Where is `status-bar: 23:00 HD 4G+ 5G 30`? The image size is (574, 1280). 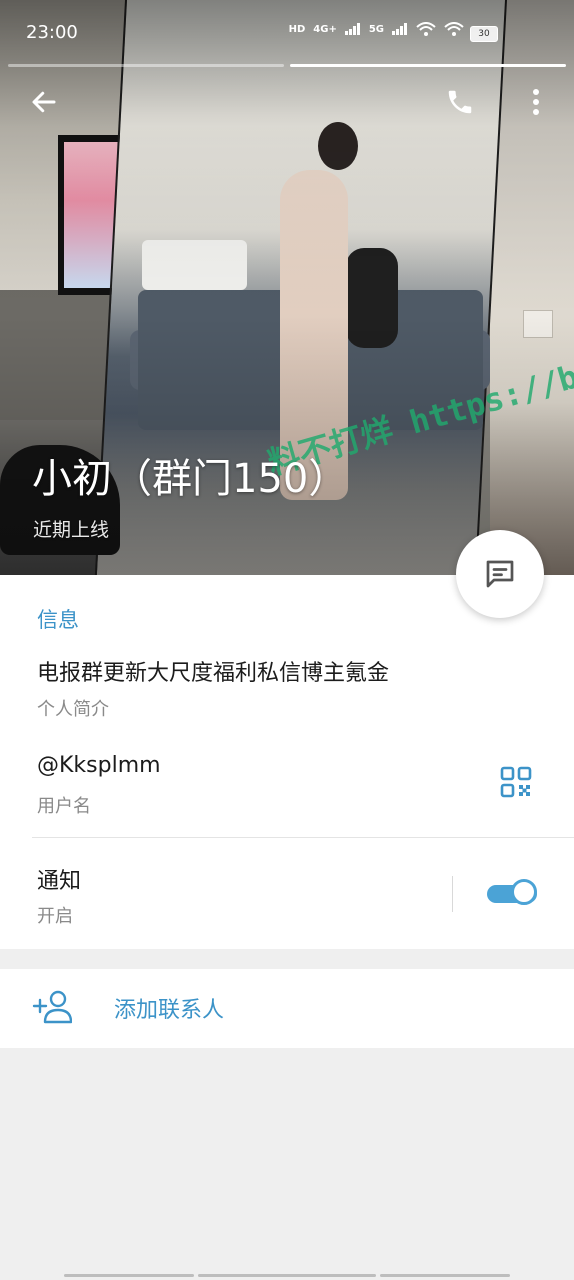 status-bar: 23:00 HD 4G+ 5G 30 is located at coordinates (287, 31).